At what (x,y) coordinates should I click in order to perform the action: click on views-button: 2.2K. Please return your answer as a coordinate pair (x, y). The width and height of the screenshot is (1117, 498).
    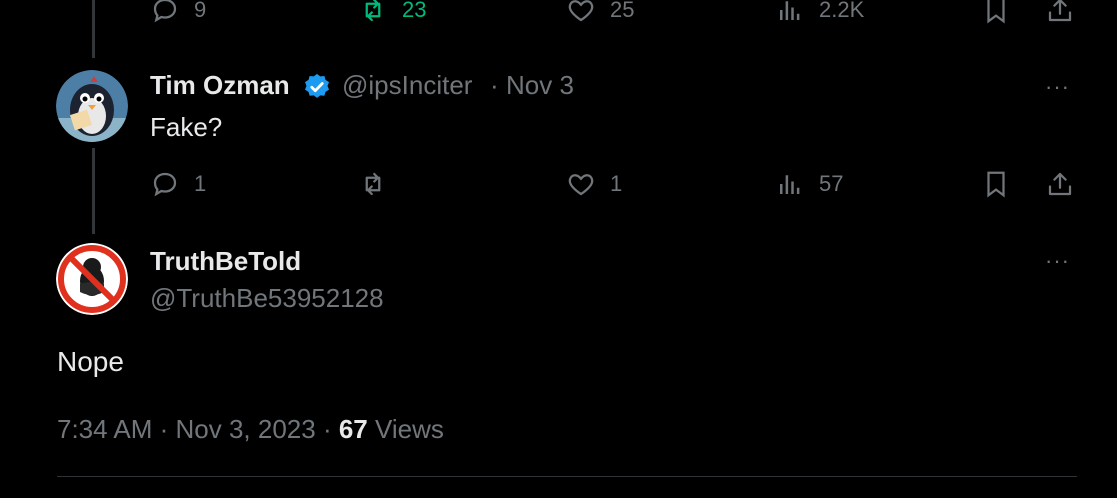
    Looking at the image, I should click on (819, 12).